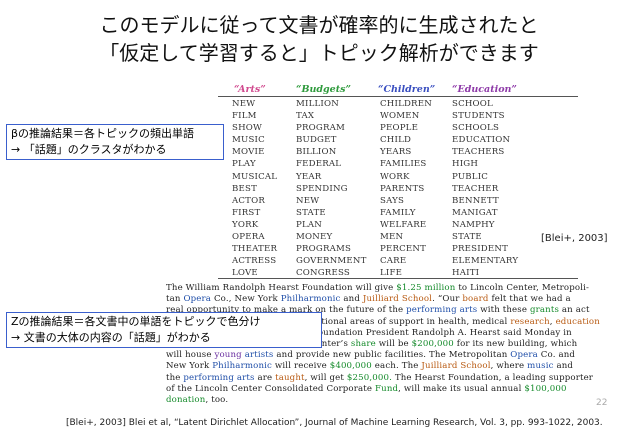  Describe the element at coordinates (323, 89) in the screenshot. I see `topic-header-budgets: “Budgets”` at that location.